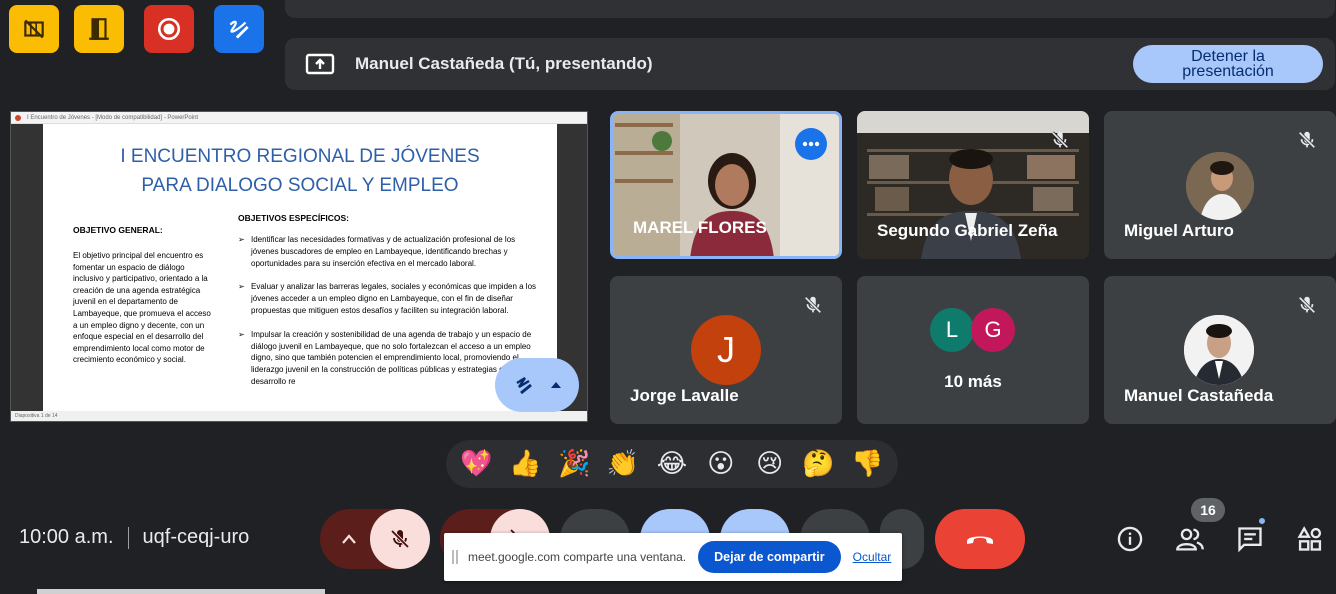 This screenshot has height=594, width=1336. I want to click on more-dots-icon, so click(811, 144).